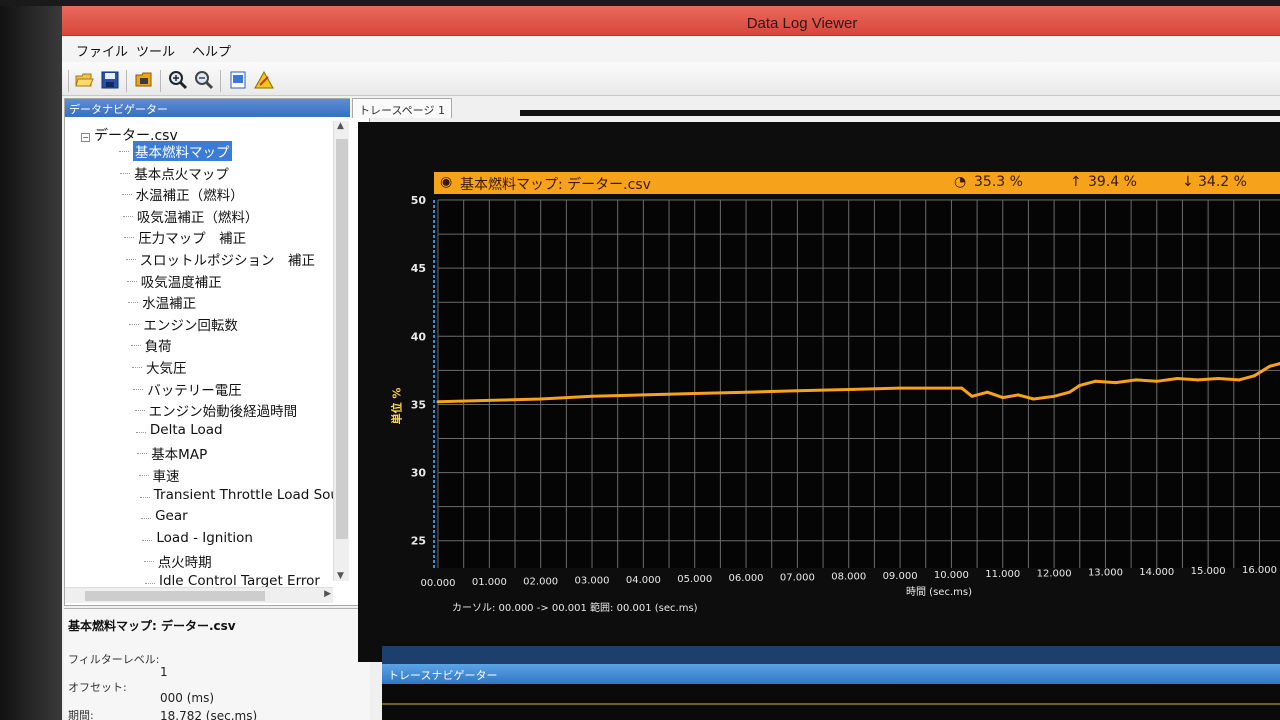  What do you see at coordinates (198, 216) in the screenshot?
I see `tree-item: 吸気温補正（燃料）` at bounding box center [198, 216].